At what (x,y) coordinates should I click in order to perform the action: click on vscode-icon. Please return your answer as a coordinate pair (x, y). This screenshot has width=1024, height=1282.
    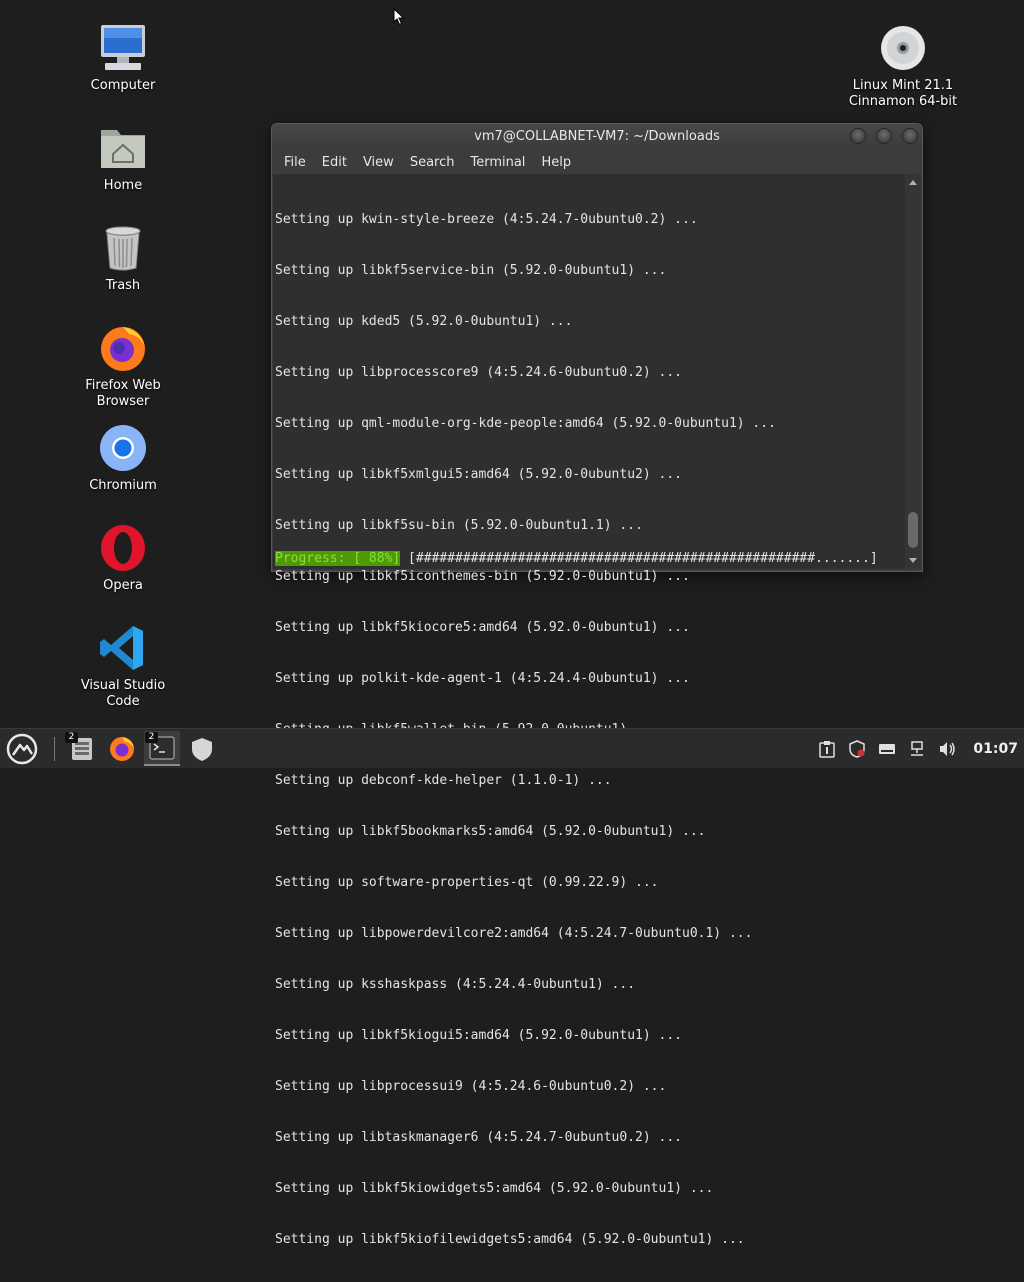
    Looking at the image, I should click on (121, 648).